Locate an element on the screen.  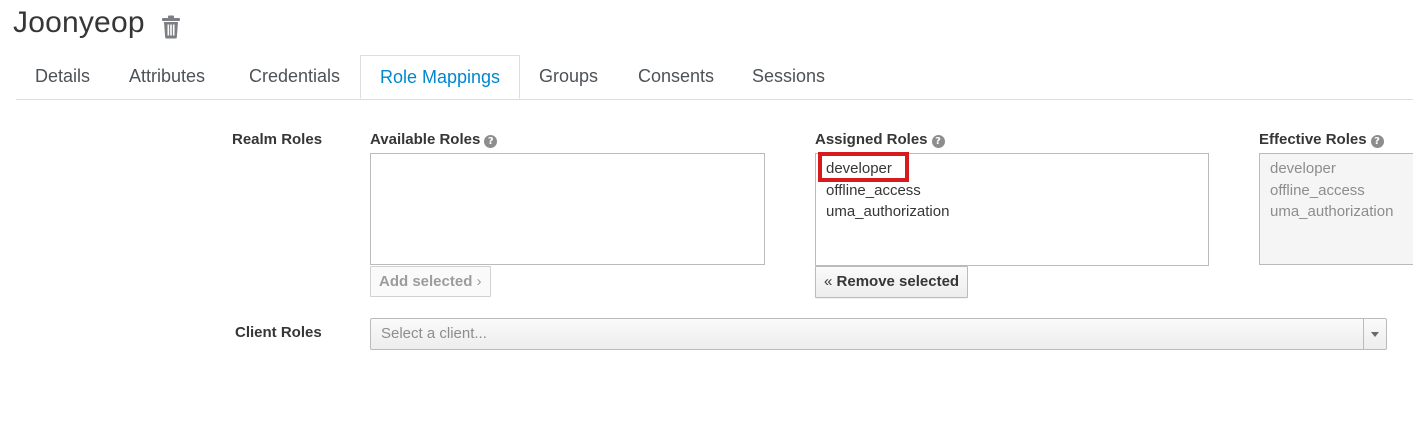
assigned-role-option: uma_authorization is located at coordinates (1012, 212).